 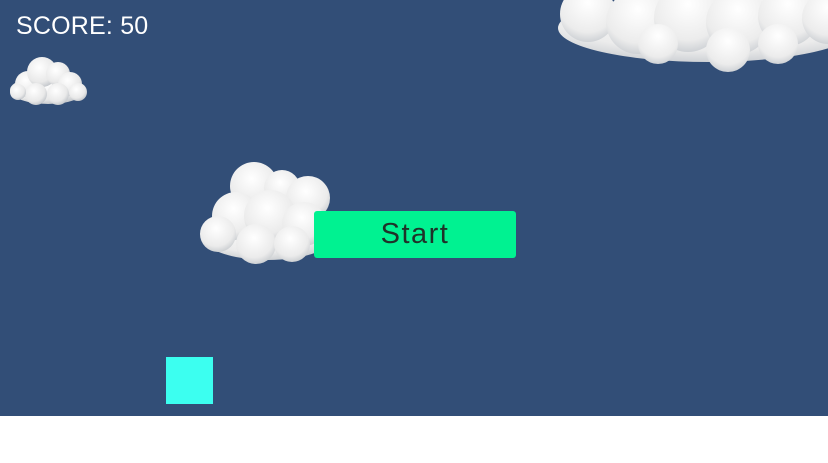 I want to click on start-button: Start, so click(x=415, y=234).